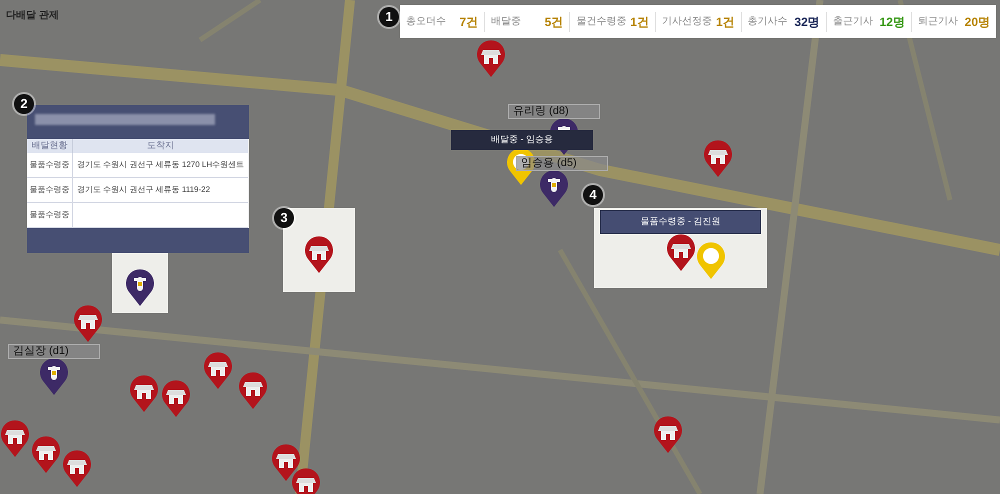  What do you see at coordinates (144, 190) in the screenshot?
I see `table-cell-text: 경기도 수원시 권선구 세류동 1119-22` at bounding box center [144, 190].